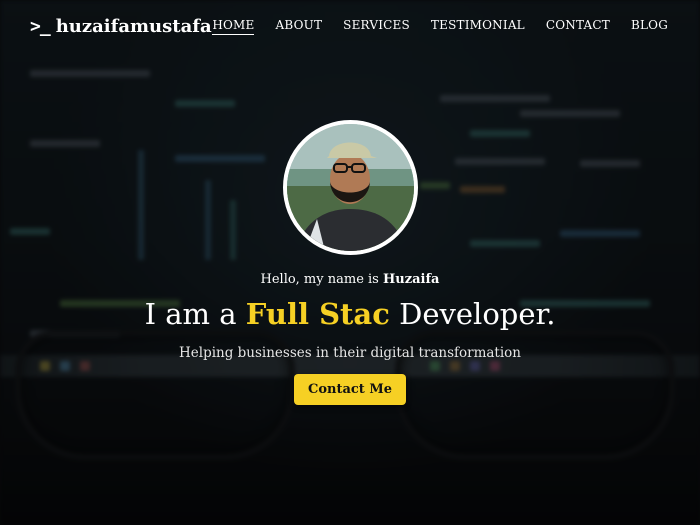 The height and width of the screenshot is (525, 700). Describe the element at coordinates (376, 26) in the screenshot. I see `nav-link-services: SERVICES` at that location.